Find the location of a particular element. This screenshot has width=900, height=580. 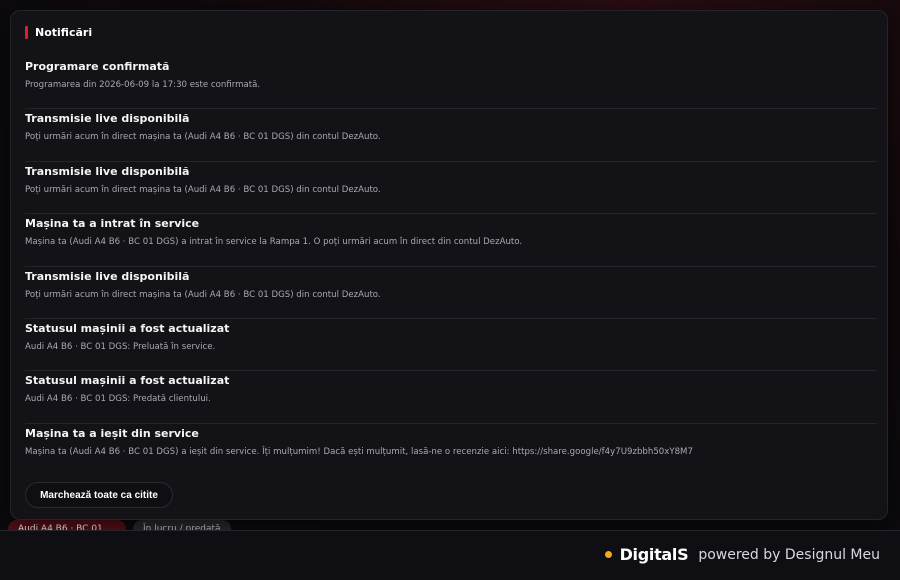

powered-by-text: powered by Designul Meu is located at coordinates (789, 554).